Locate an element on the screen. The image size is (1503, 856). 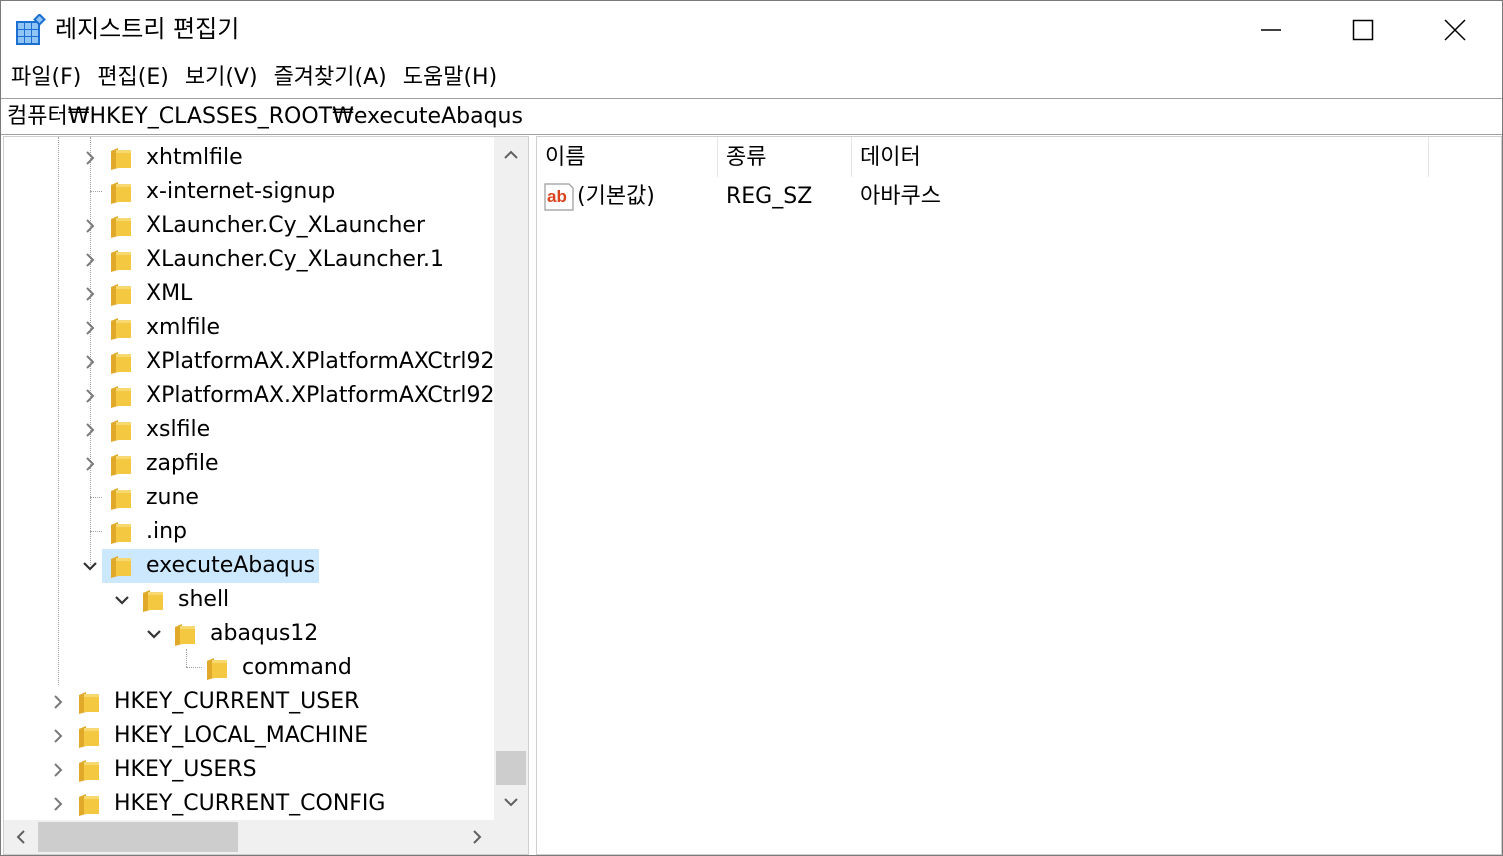
tree-item: XML is located at coordinates (137, 294).